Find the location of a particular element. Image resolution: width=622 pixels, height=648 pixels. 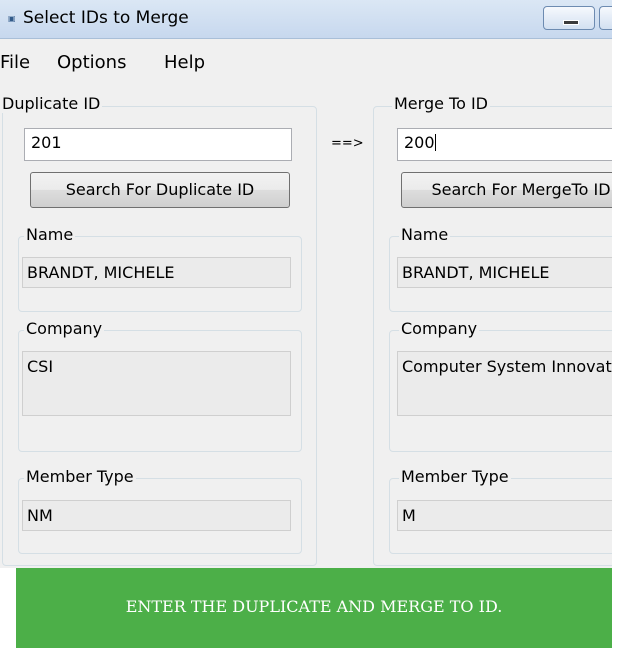

merge-to-id-value: 200 is located at coordinates (419, 142).